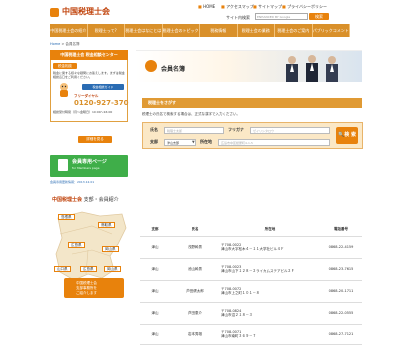 The image size is (400, 345). I want to click on cell-phone: 0868-20-1711, so click(341, 291).